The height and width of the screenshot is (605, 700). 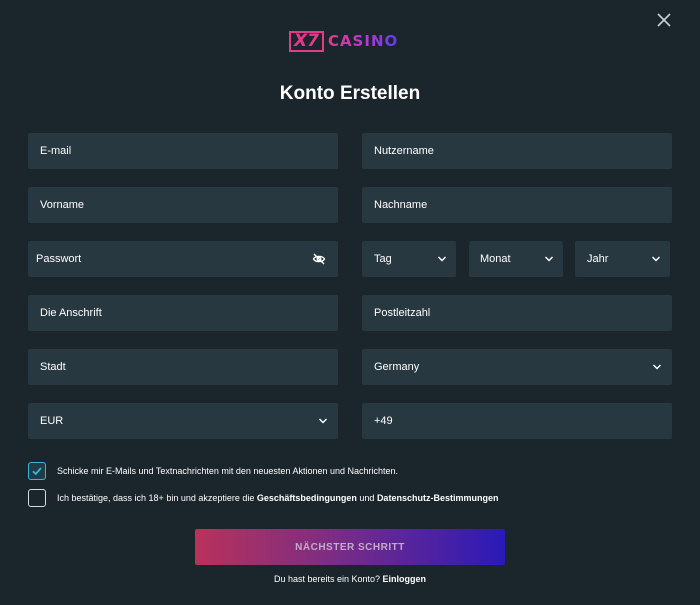 I want to click on username-placeholder: Nutzername, so click(x=404, y=151).